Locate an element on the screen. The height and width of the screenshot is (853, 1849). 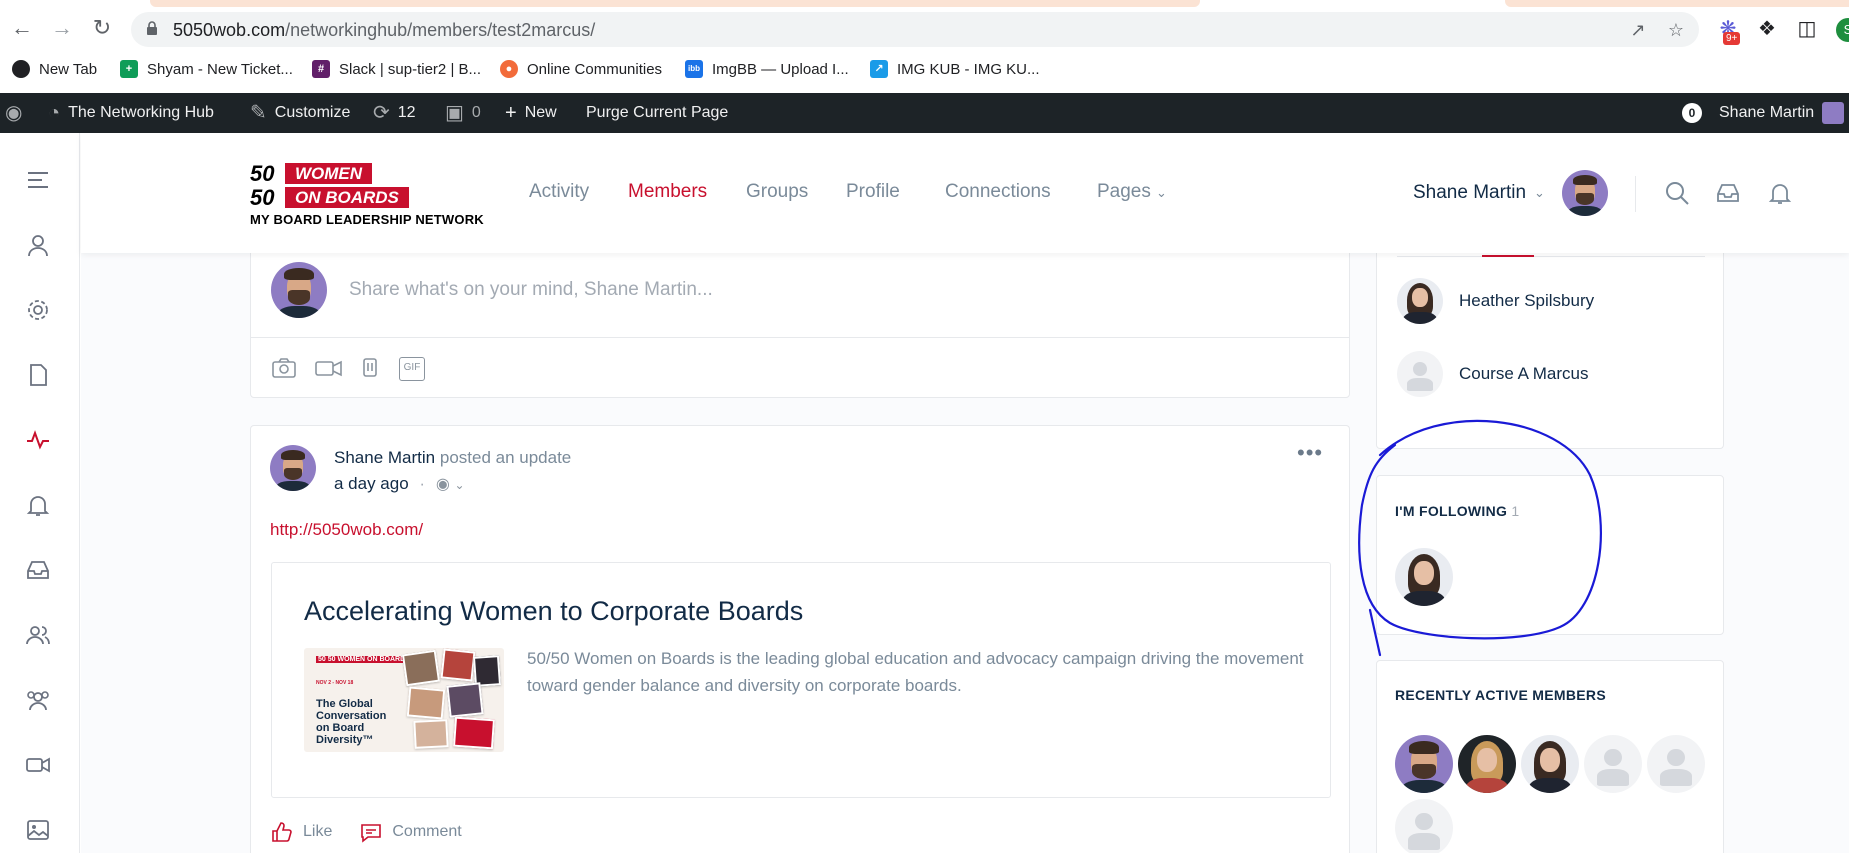
gear-icon is located at coordinates (38, 310).